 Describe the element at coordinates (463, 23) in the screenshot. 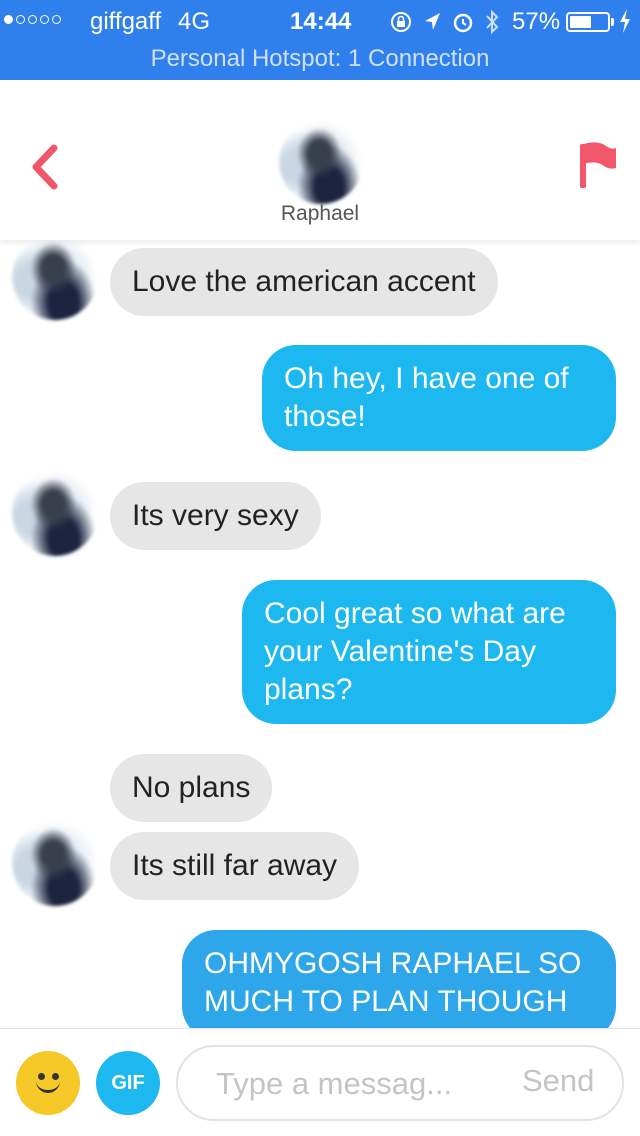

I see `alarm-icon` at that location.